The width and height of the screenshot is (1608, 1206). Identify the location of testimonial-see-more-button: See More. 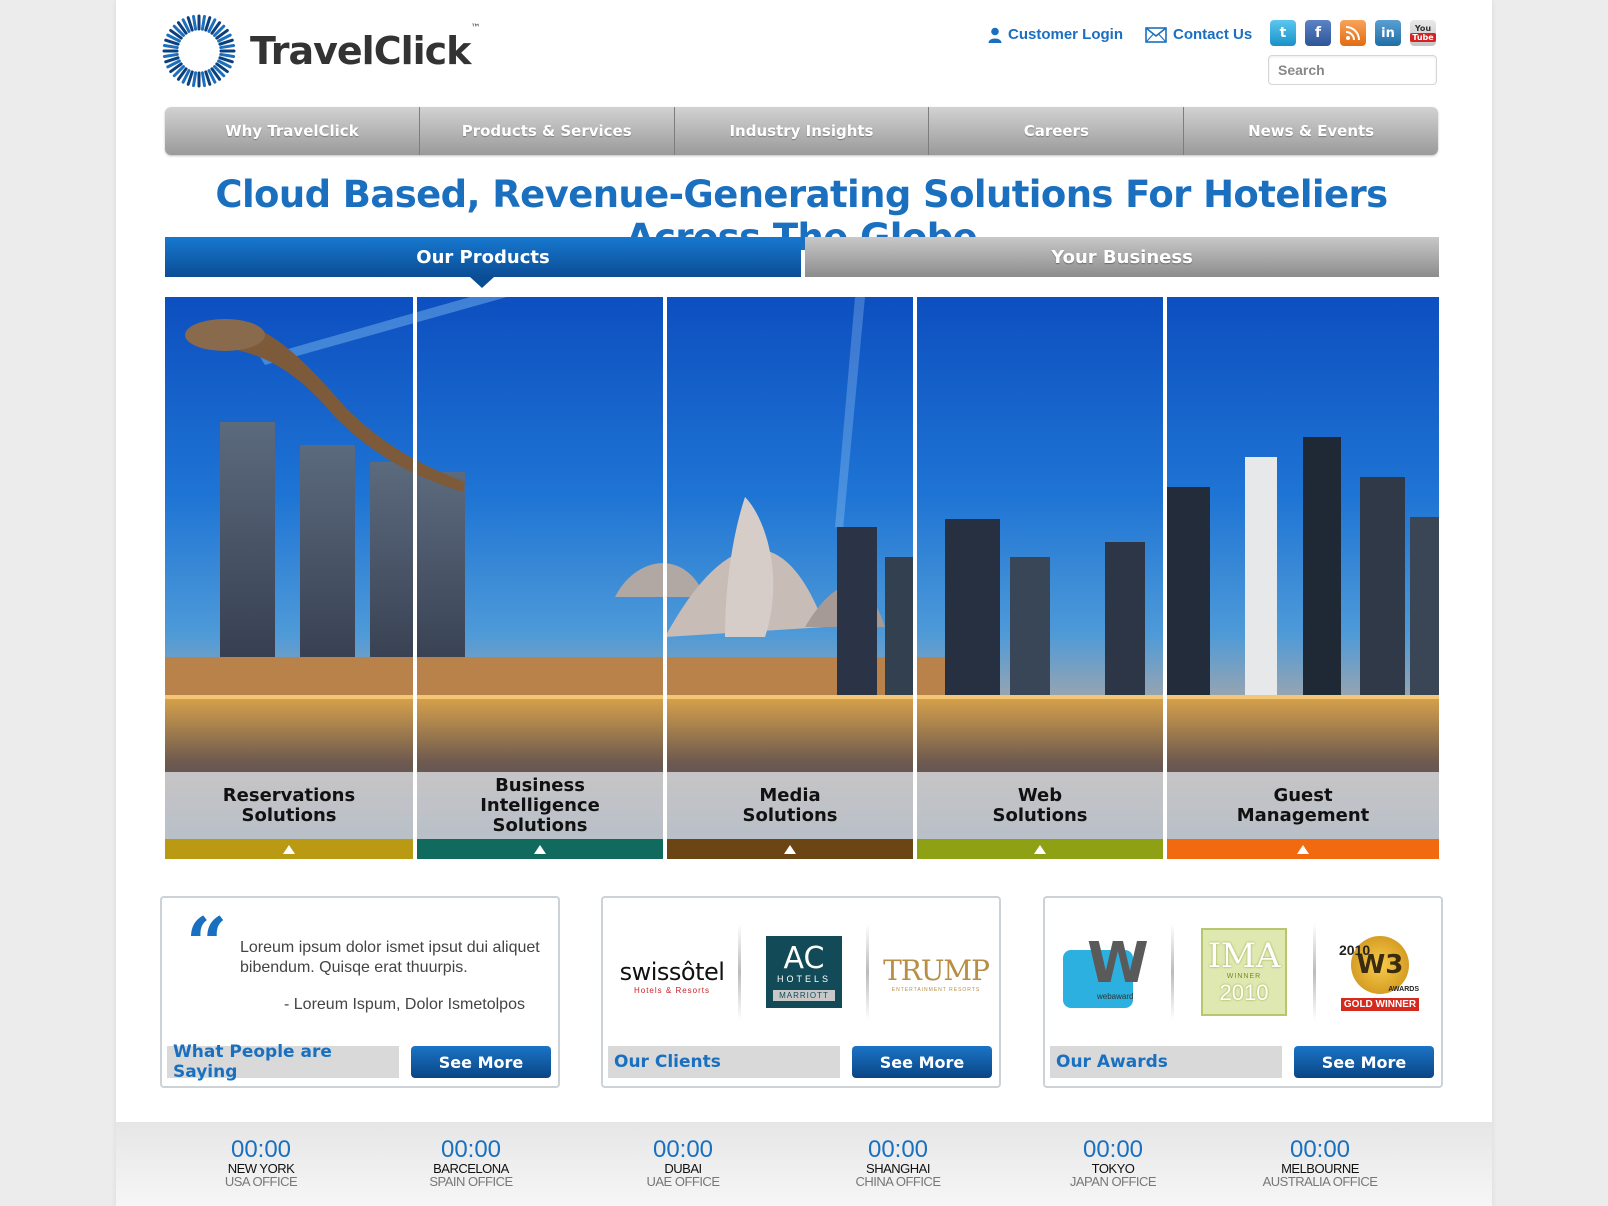
(481, 1062).